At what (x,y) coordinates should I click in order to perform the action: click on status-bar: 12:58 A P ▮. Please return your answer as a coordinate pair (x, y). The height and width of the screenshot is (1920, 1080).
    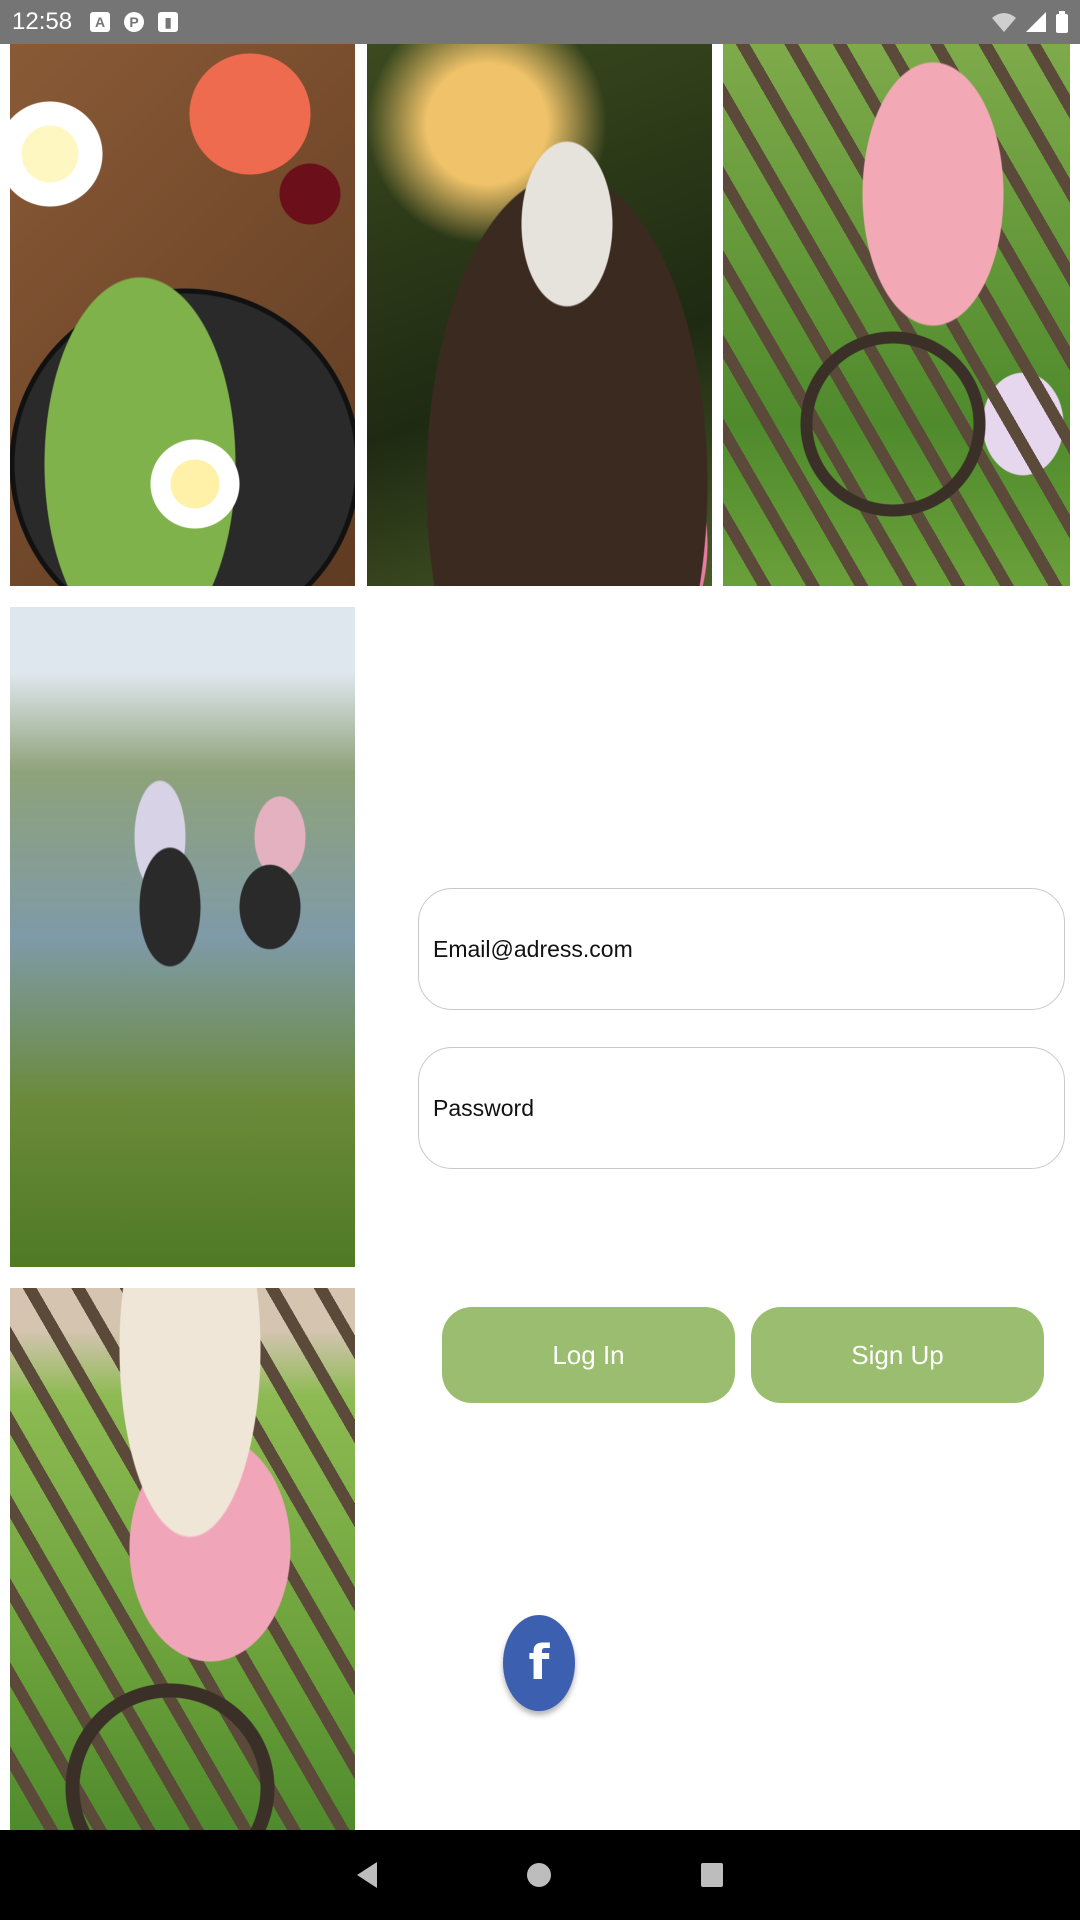
    Looking at the image, I should click on (540, 22).